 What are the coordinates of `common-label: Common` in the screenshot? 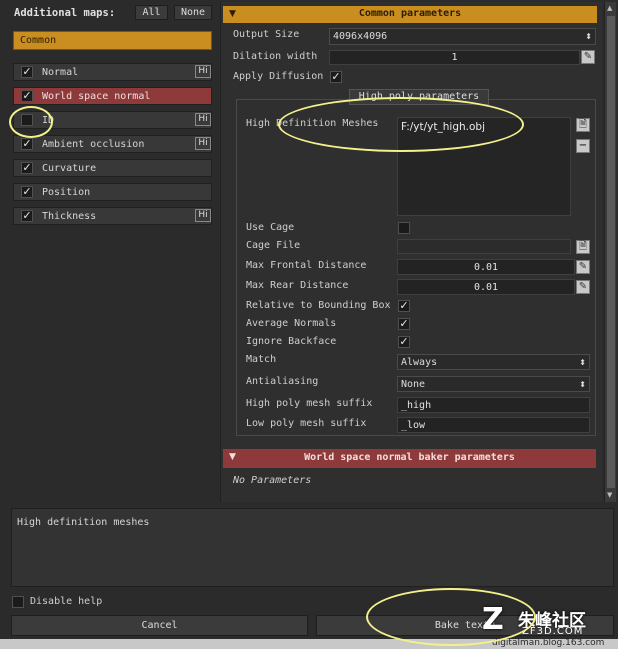 It's located at (38, 40).